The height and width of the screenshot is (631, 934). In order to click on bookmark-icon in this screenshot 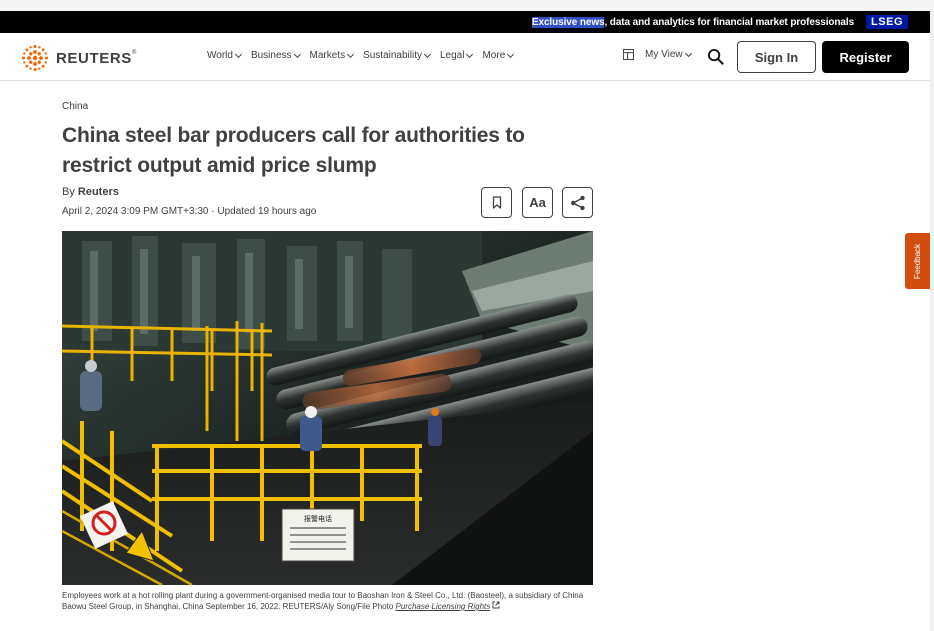, I will do `click(496, 202)`.